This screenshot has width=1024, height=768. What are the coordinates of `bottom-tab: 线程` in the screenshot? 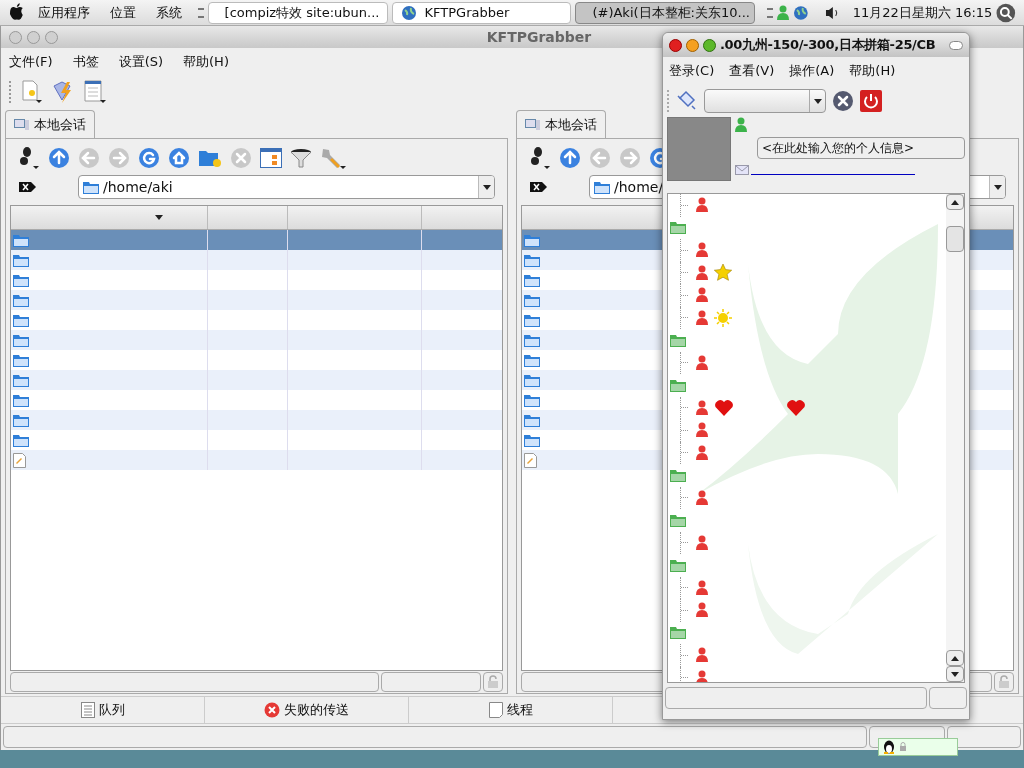 It's located at (511, 710).